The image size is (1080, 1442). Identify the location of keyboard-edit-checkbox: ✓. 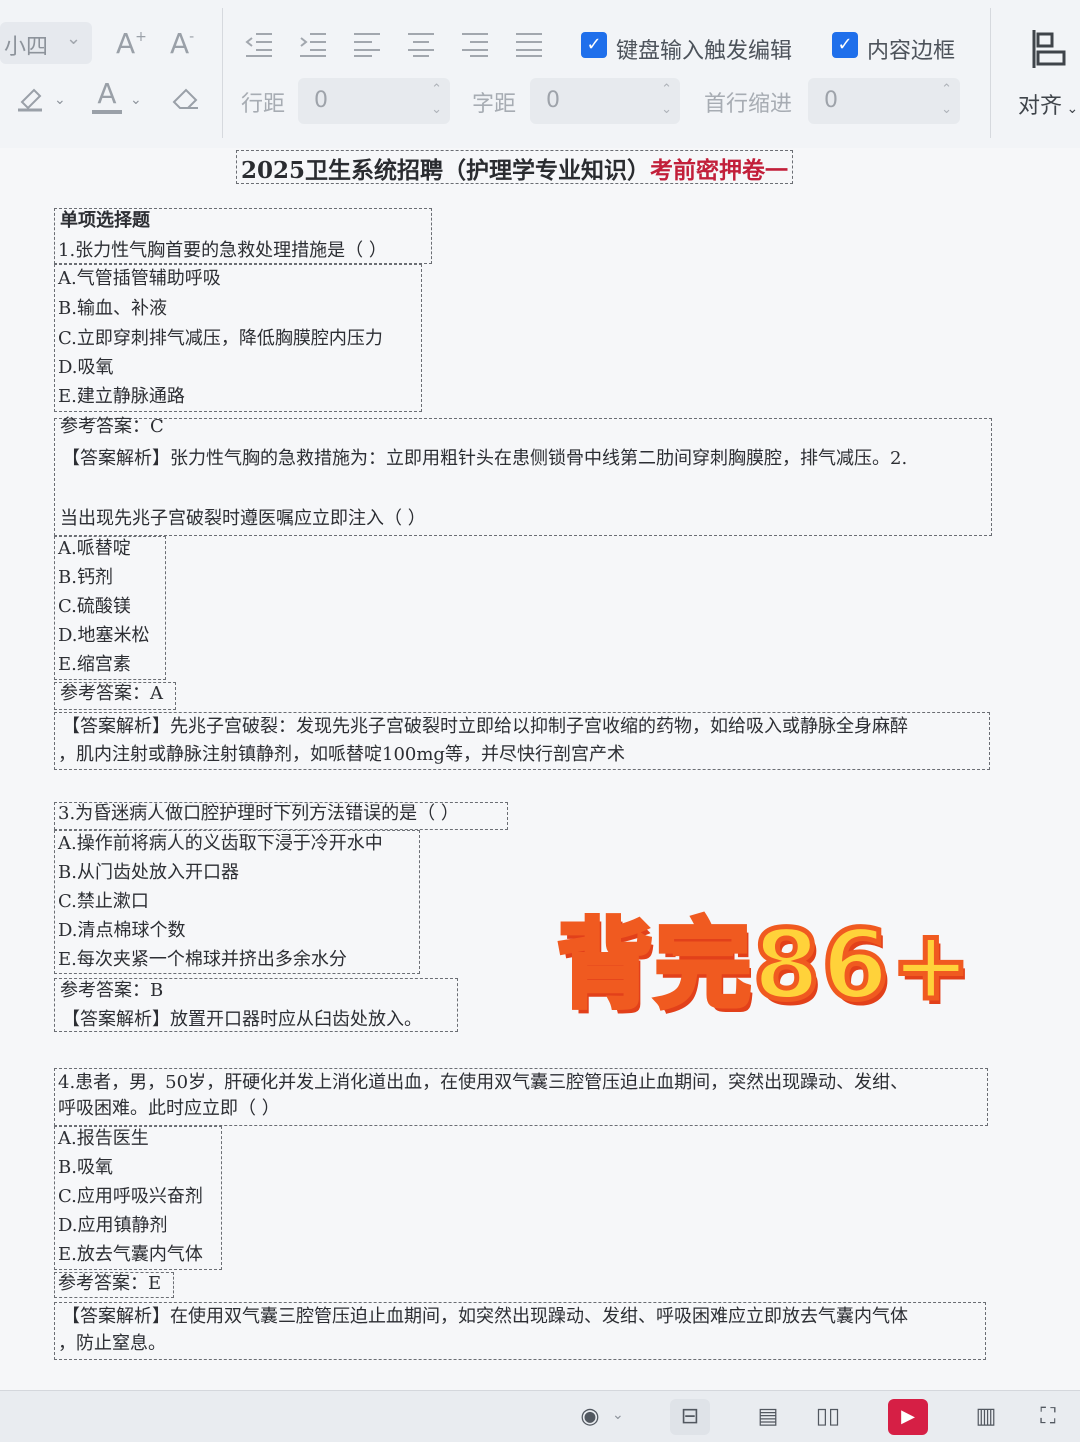
(594, 45).